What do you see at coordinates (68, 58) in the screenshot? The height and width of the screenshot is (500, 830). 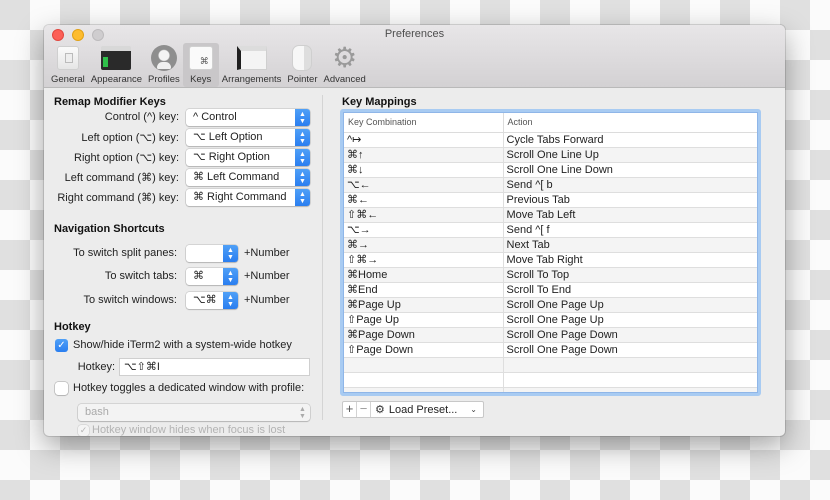 I see `general-icon` at bounding box center [68, 58].